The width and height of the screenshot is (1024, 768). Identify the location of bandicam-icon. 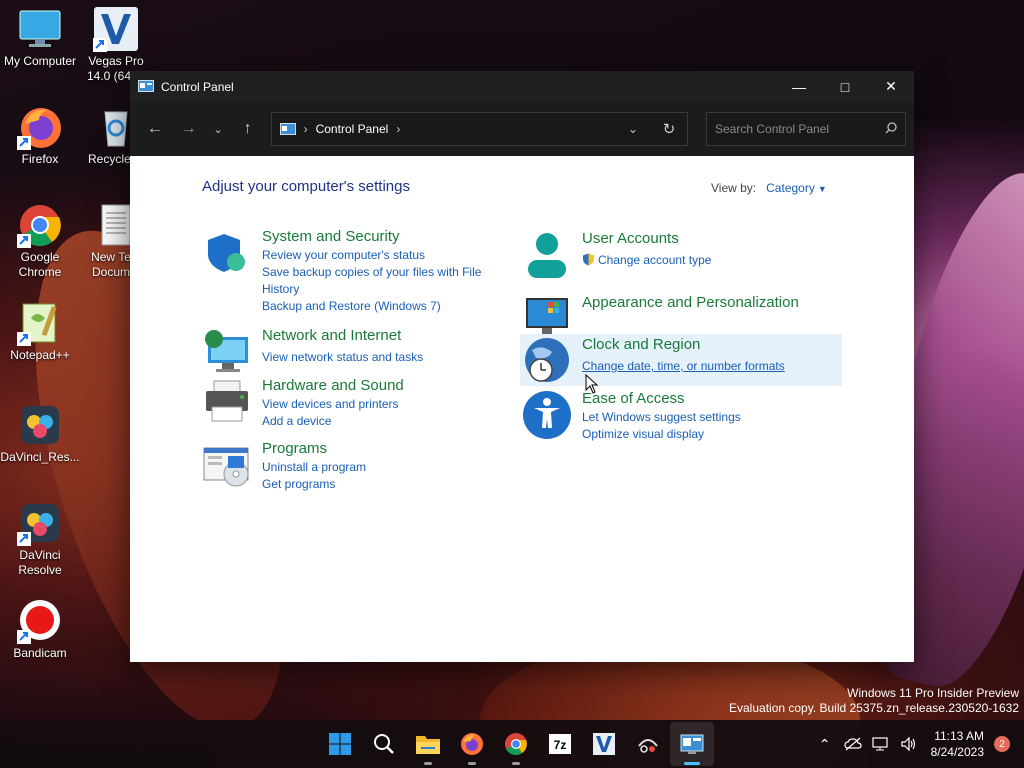
(40, 621).